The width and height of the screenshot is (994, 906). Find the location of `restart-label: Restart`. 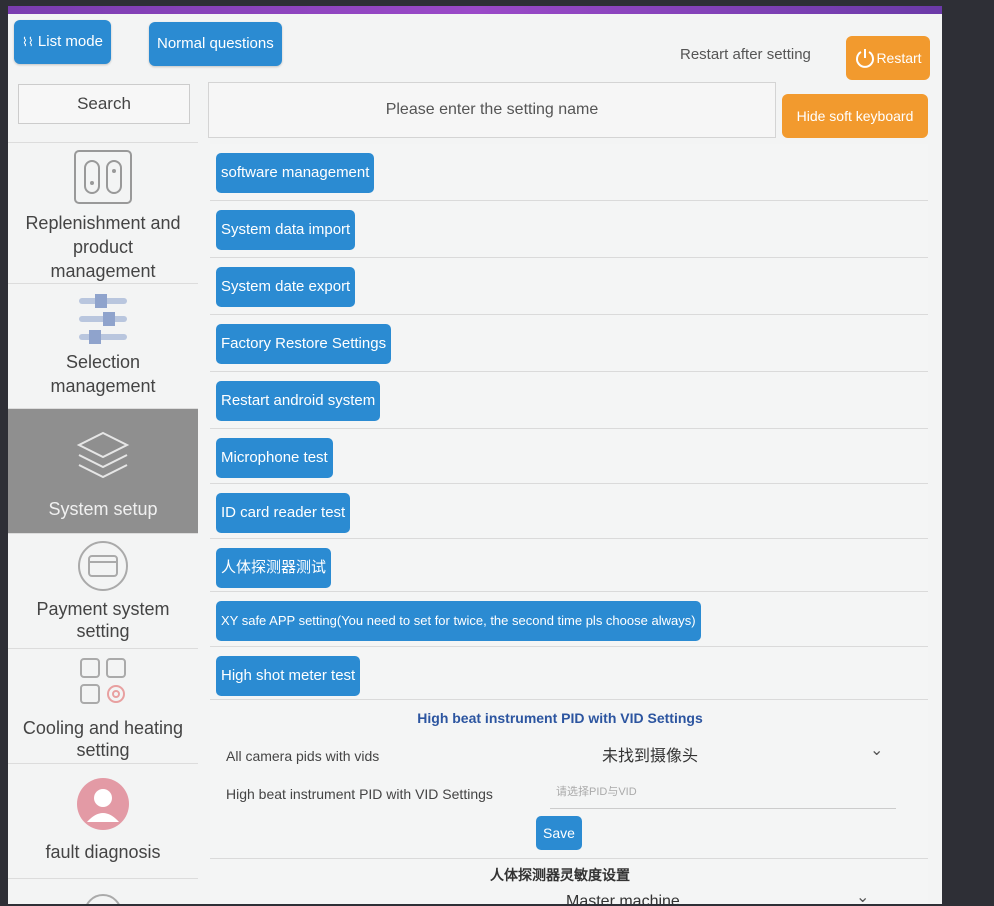

restart-label: Restart is located at coordinates (899, 58).